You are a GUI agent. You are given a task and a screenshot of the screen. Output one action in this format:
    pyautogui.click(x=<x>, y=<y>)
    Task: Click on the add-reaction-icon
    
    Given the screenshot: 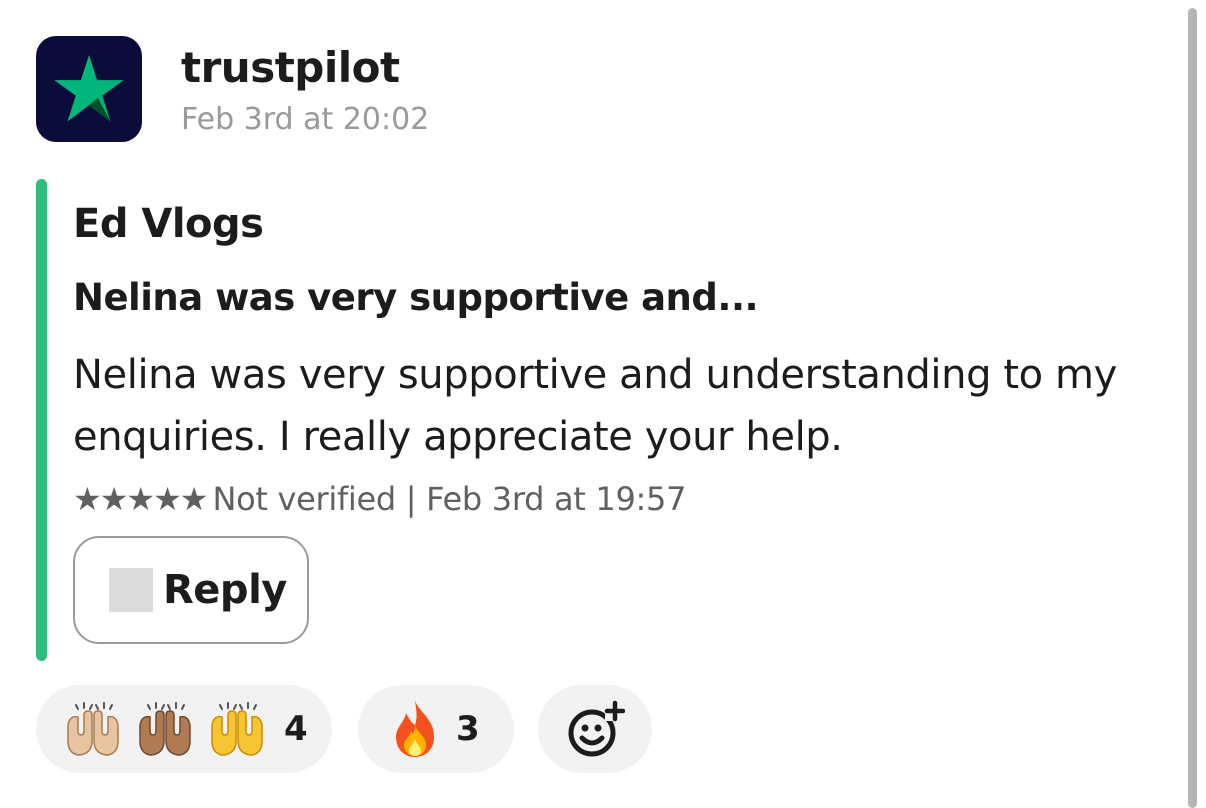 What is the action you would take?
    pyautogui.click(x=596, y=728)
    